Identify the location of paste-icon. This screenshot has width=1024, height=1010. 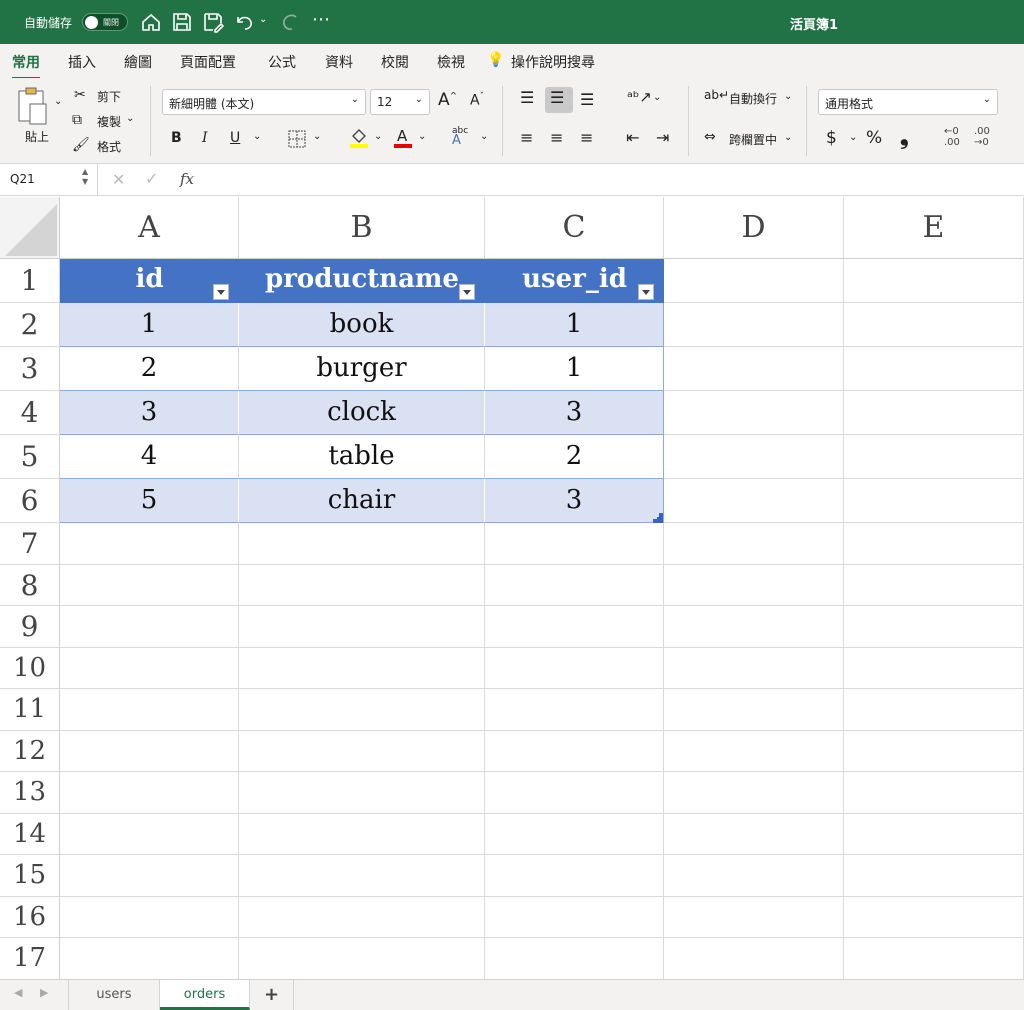
(33, 106).